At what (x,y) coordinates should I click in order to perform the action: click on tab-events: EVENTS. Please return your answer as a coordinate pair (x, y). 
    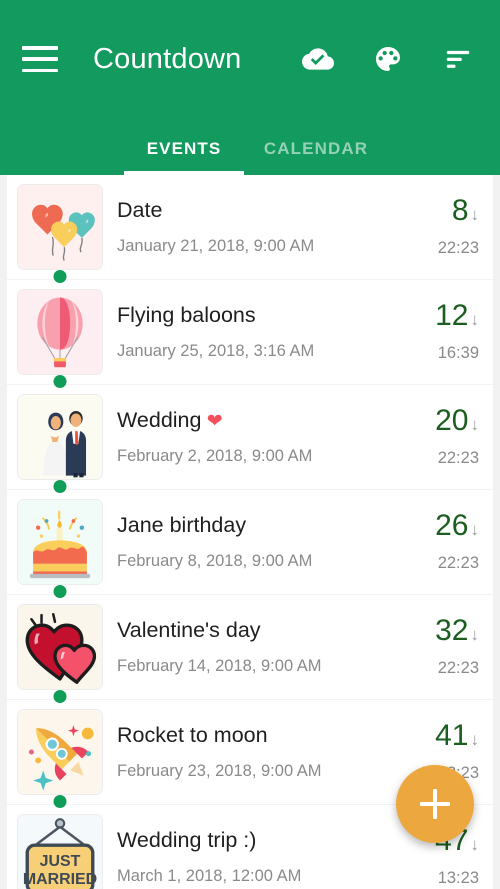
    Looking at the image, I should click on (184, 157).